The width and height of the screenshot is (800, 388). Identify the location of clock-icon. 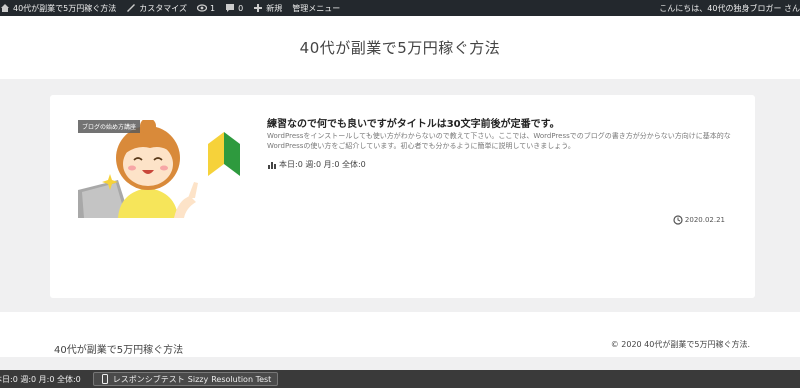
(678, 220).